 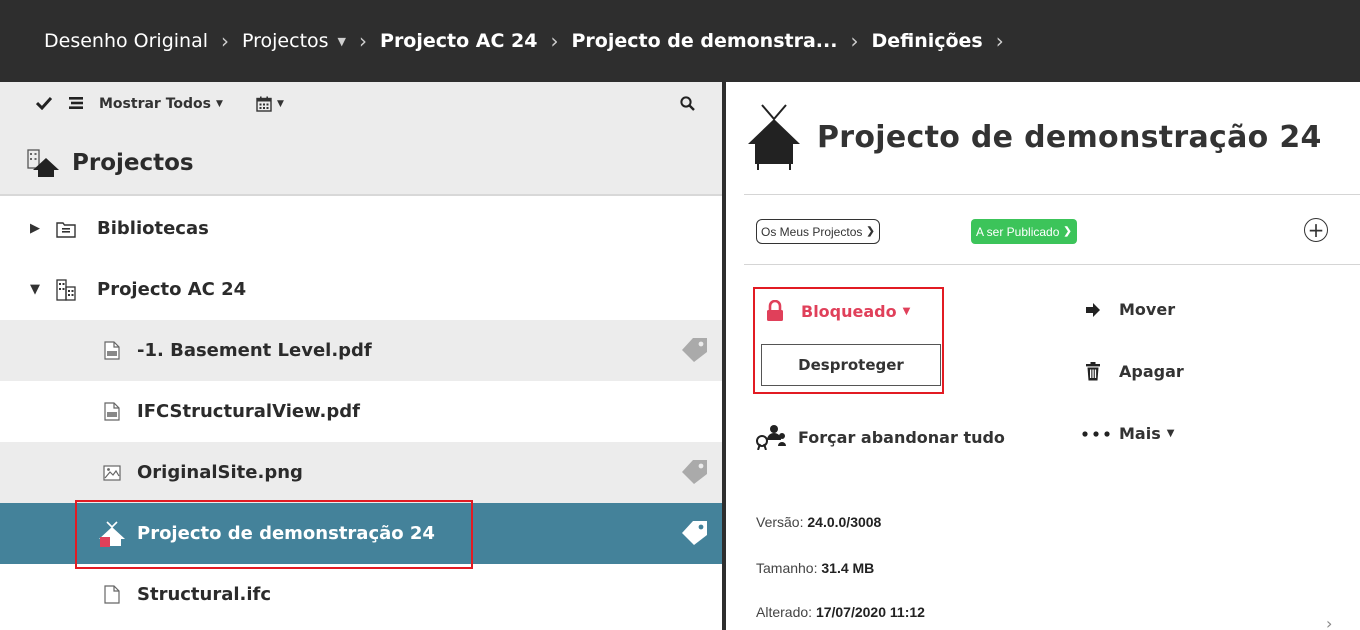 What do you see at coordinates (35, 289) in the screenshot?
I see `collapse-arrow-icon: ▼` at bounding box center [35, 289].